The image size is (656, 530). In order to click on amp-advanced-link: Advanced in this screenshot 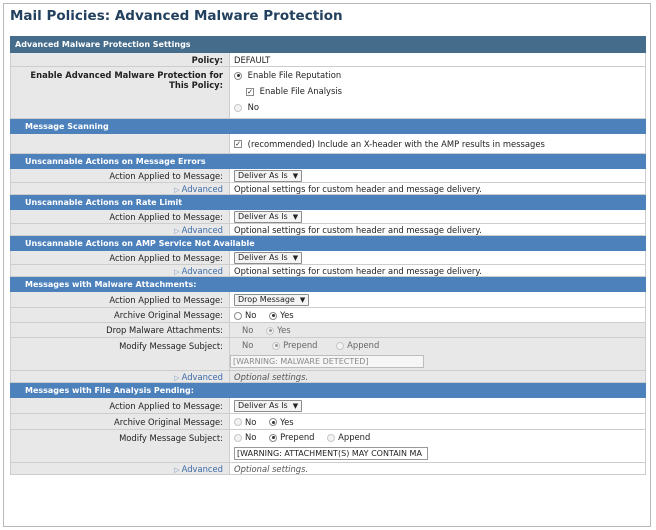, I will do `click(202, 271)`.